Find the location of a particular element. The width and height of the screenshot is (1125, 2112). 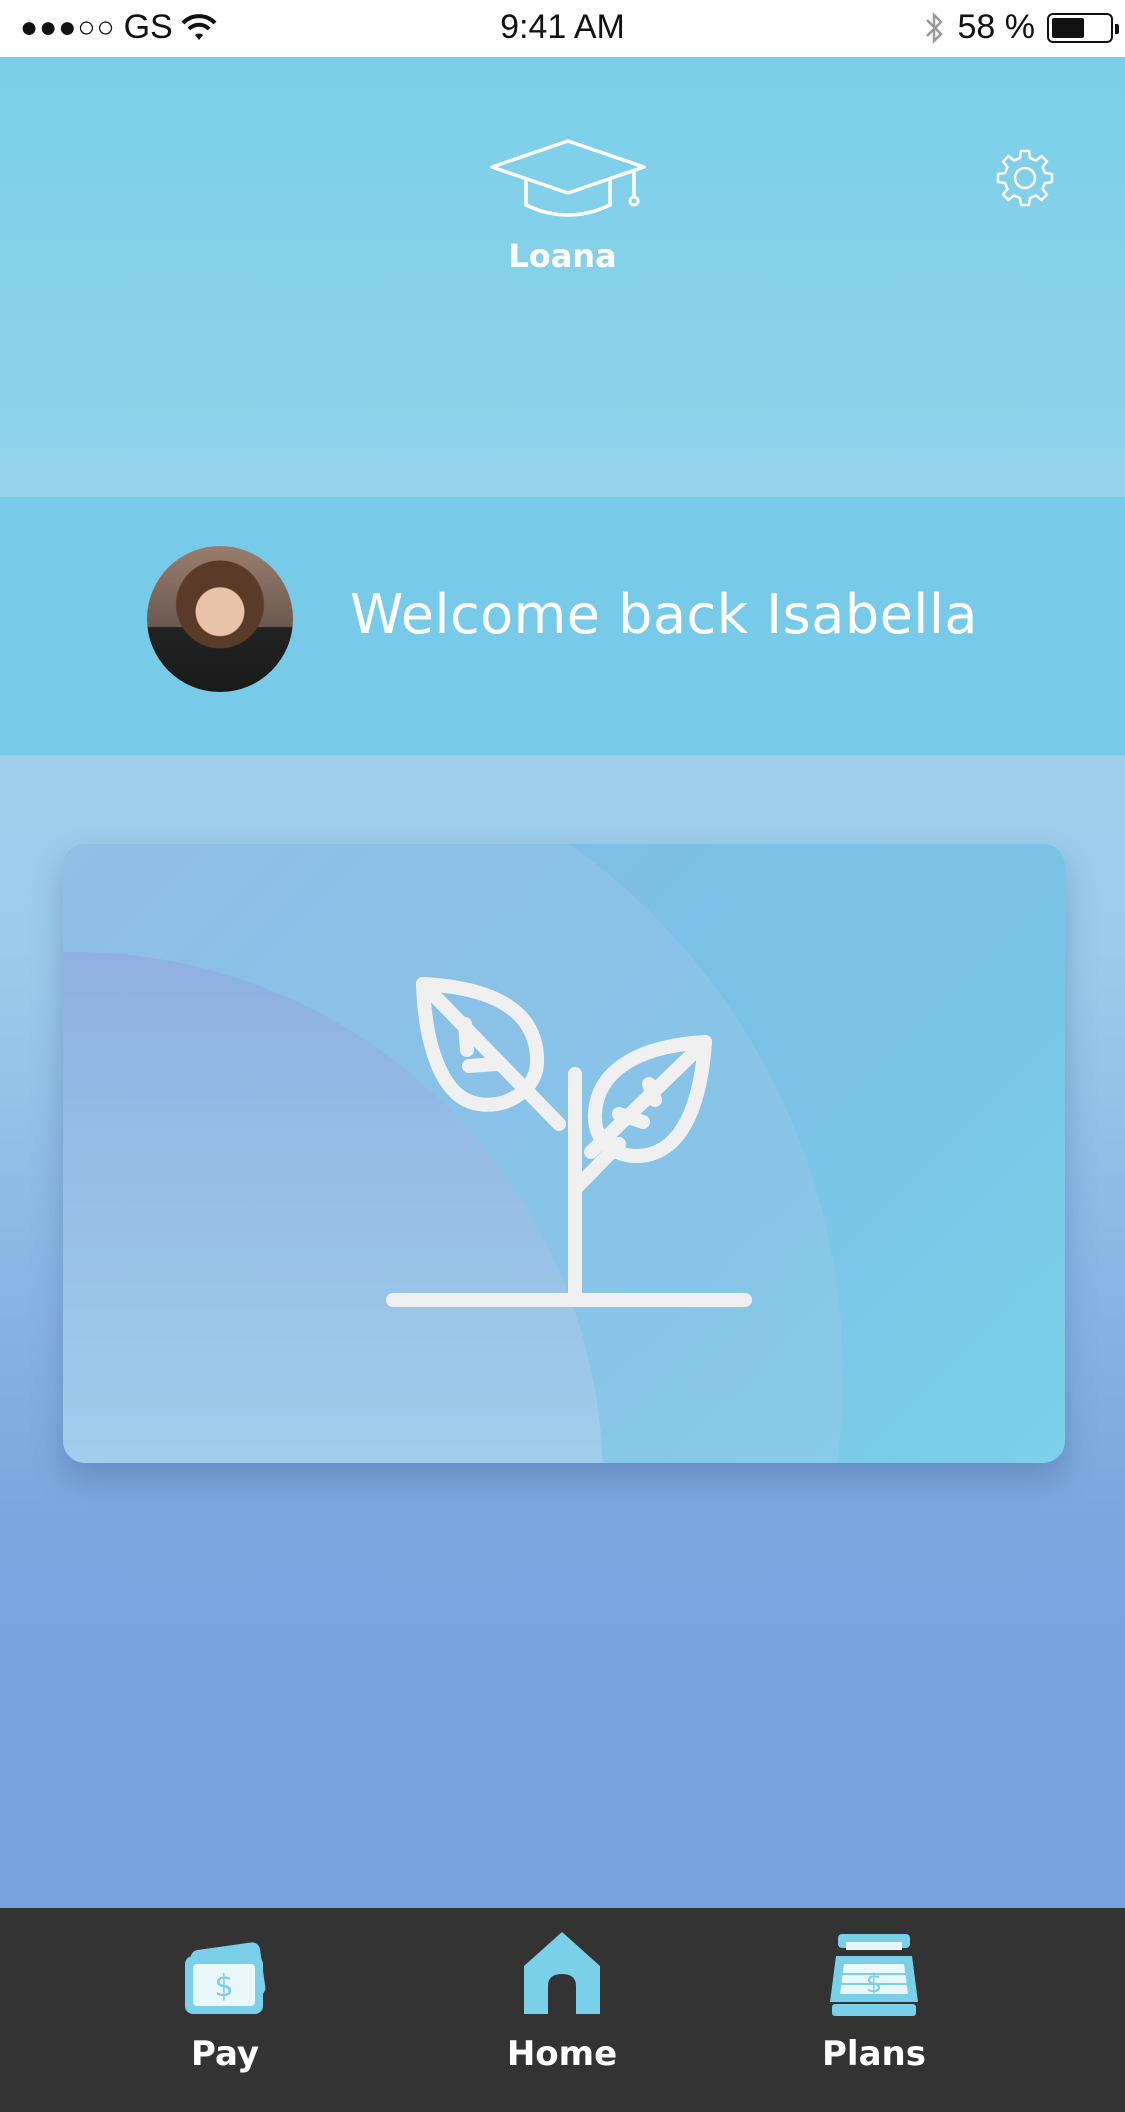

carrier-name: GS is located at coordinates (148, 27).